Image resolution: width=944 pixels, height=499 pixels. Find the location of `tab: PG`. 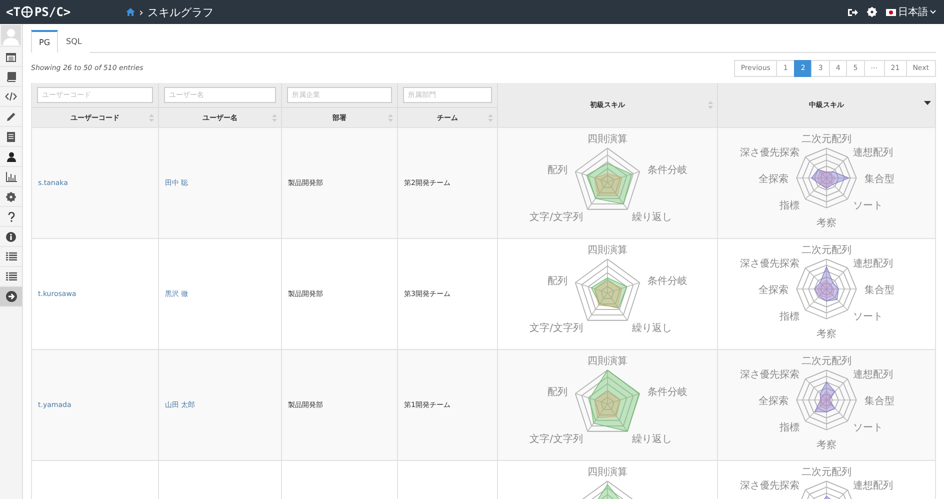

tab: PG is located at coordinates (44, 41).